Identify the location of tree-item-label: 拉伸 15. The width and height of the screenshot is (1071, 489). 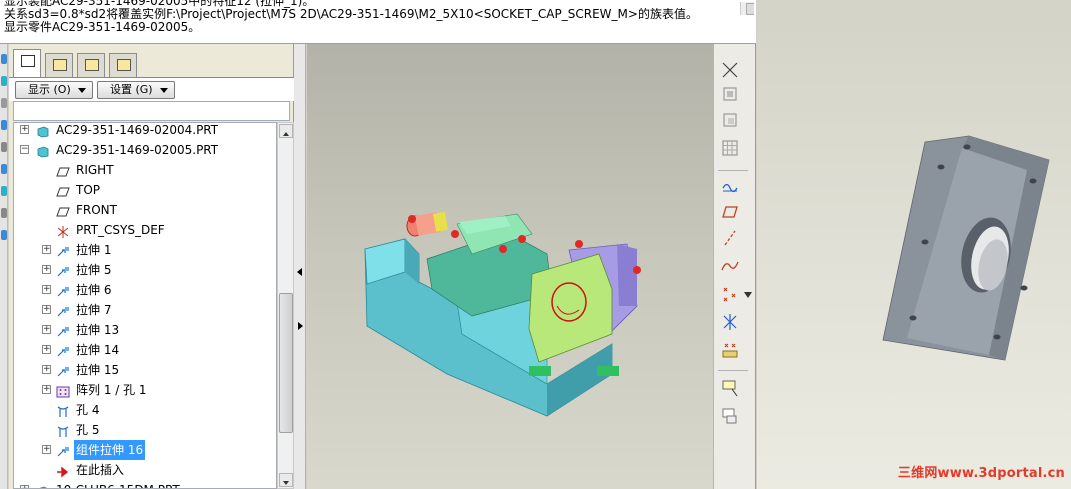
(98, 370).